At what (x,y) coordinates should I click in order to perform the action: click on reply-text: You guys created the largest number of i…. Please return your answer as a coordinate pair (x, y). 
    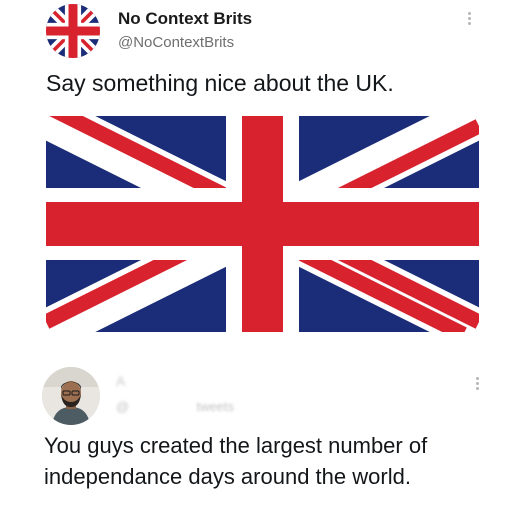
    Looking at the image, I should click on (236, 461).